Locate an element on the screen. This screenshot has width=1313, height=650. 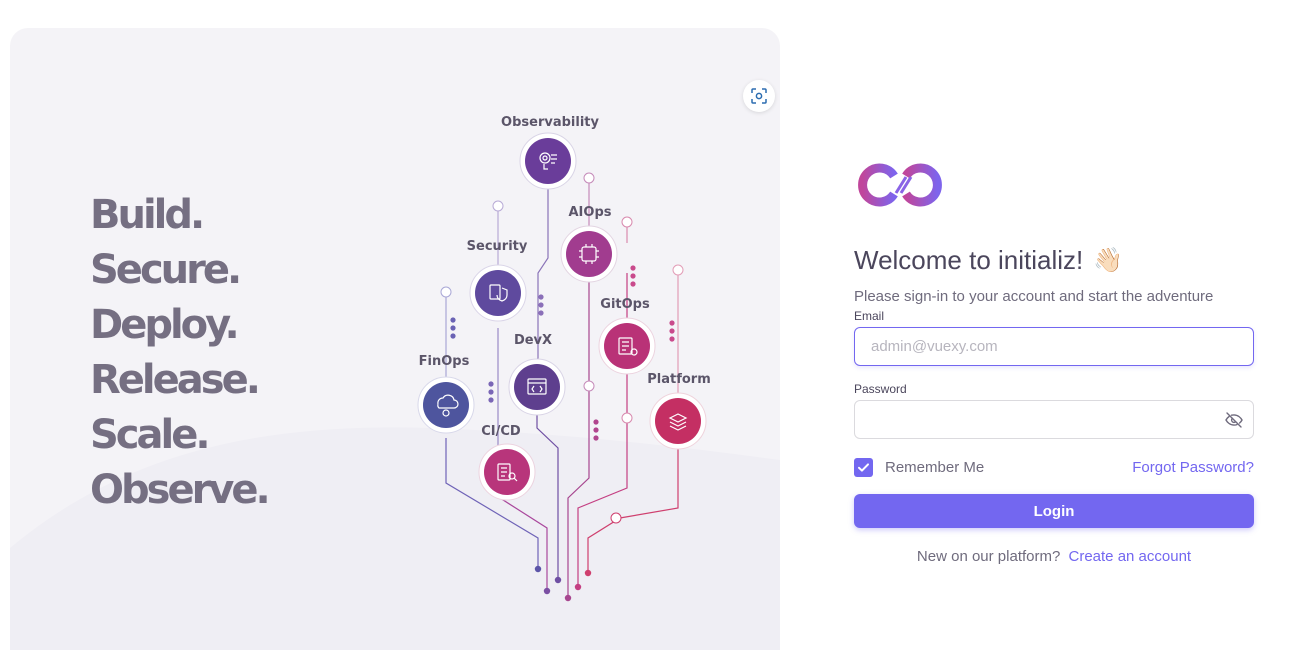
password-field-wrapper is located at coordinates (1054, 419).